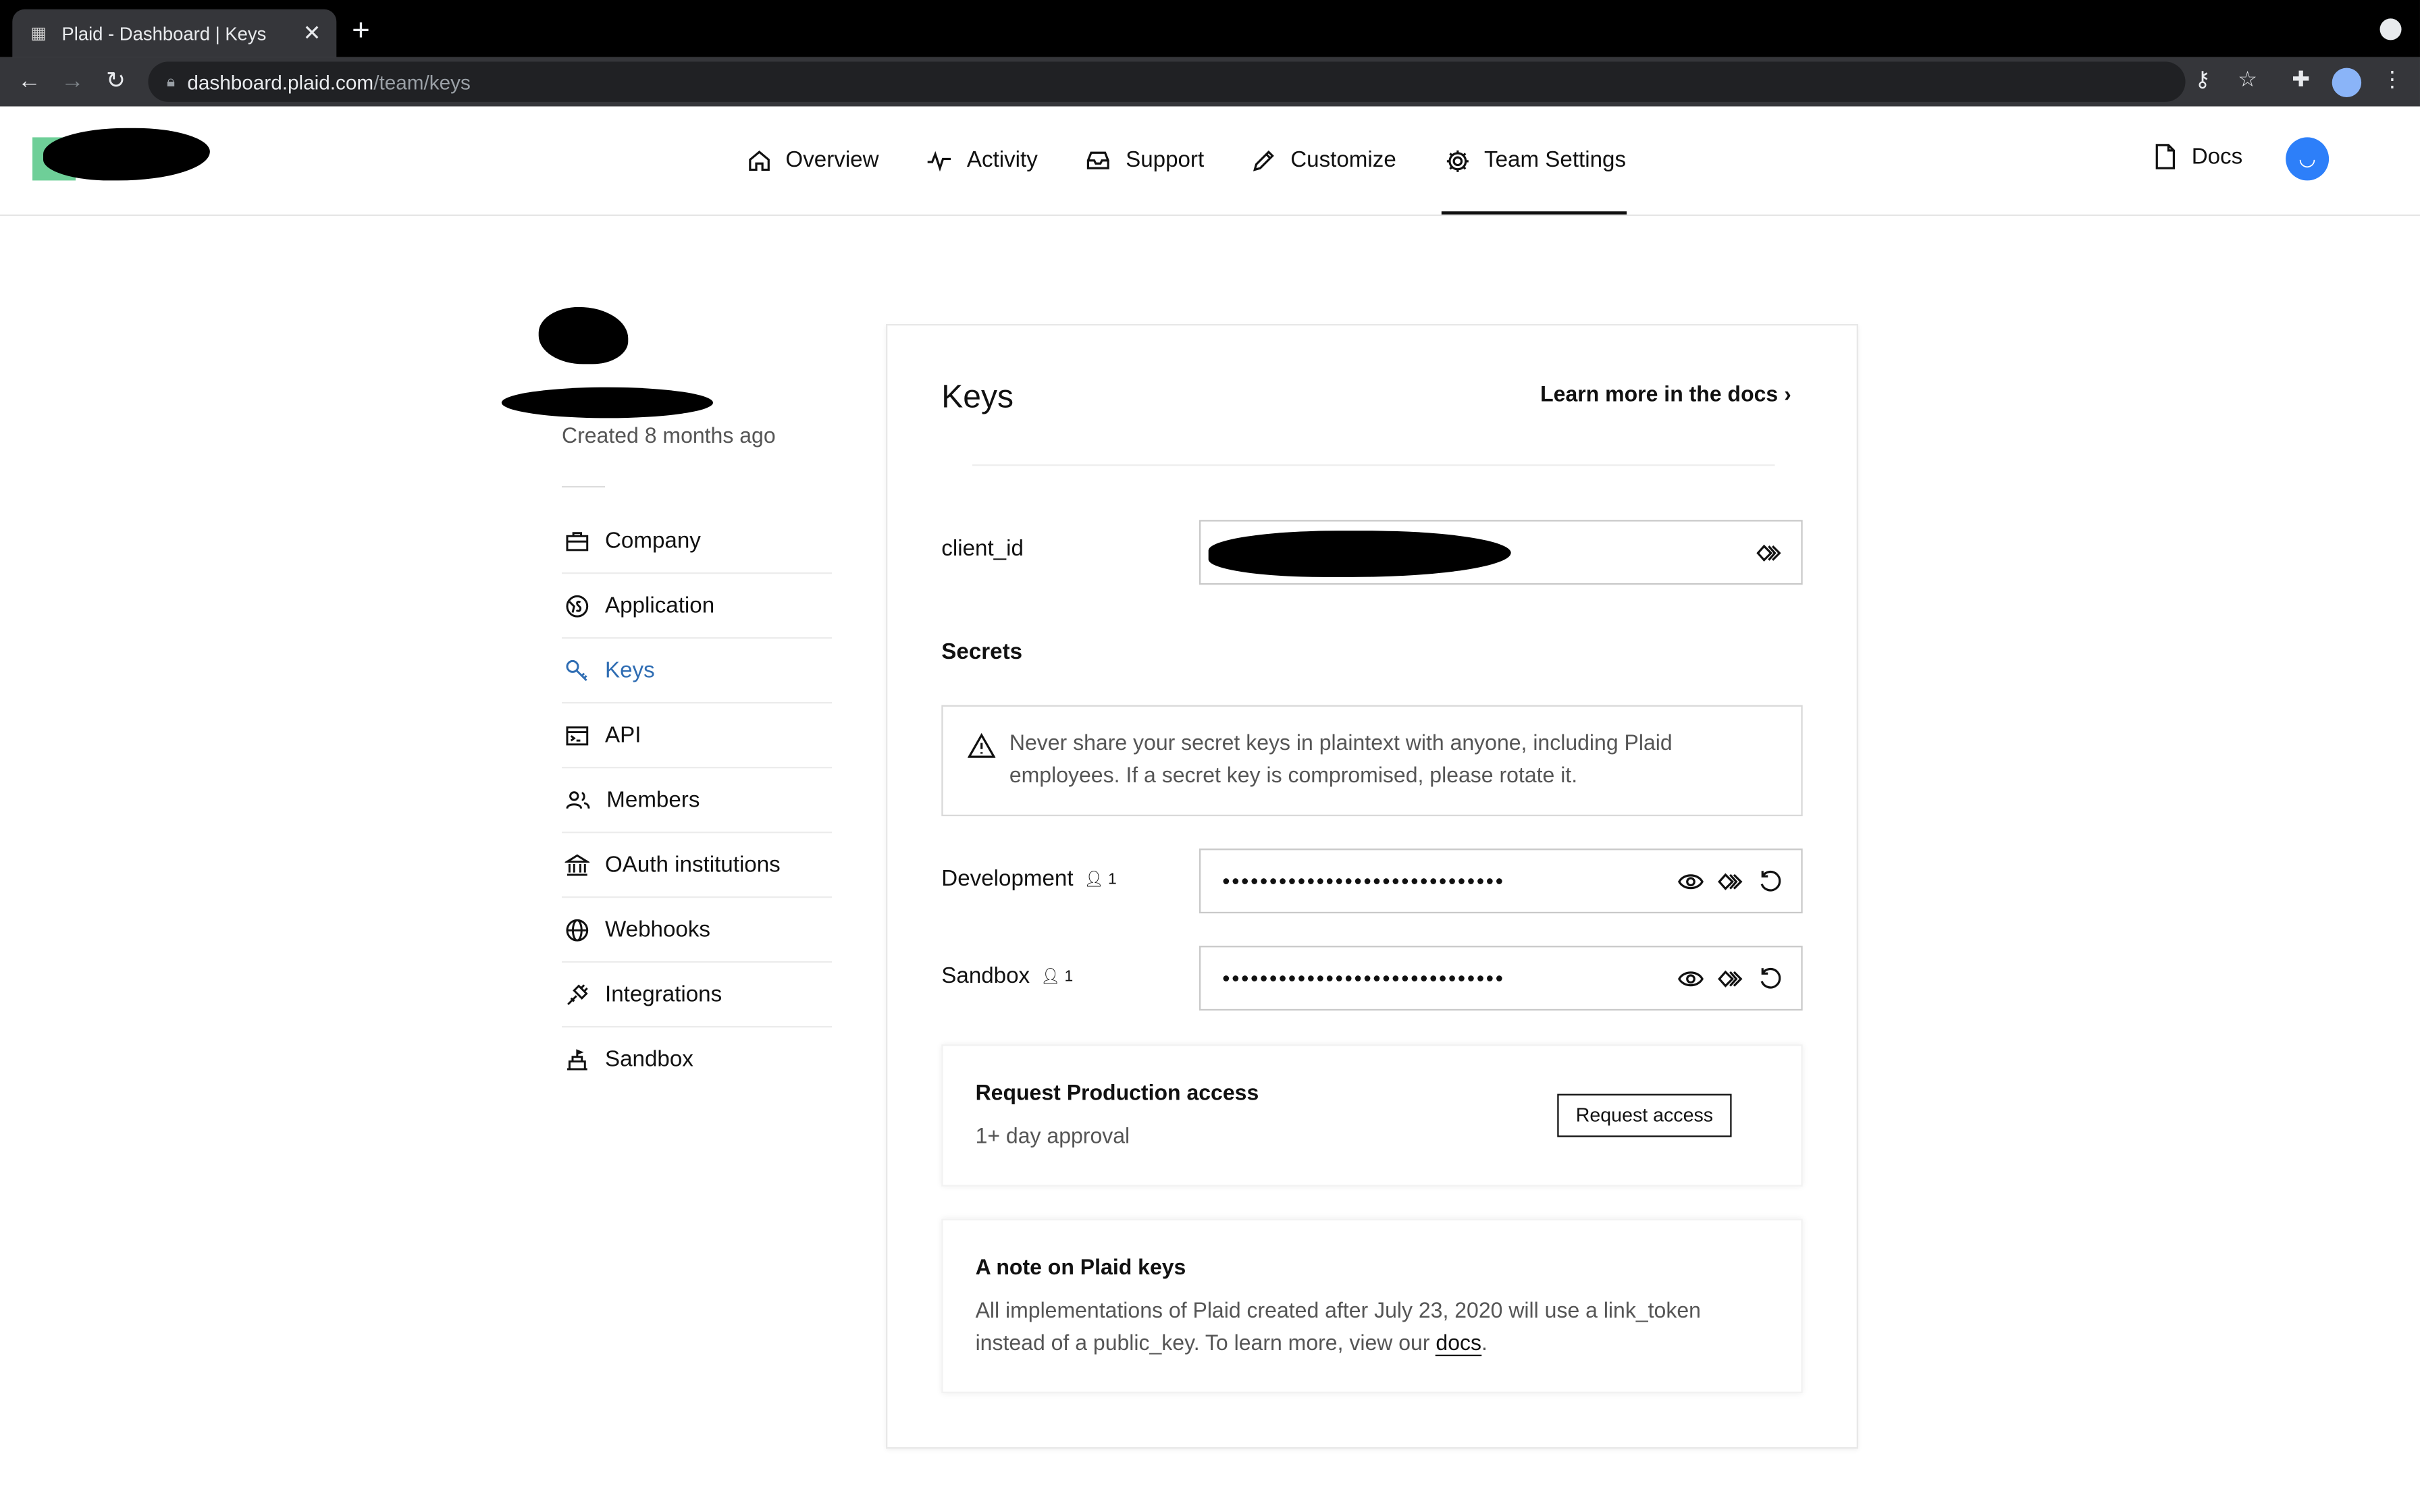 This screenshot has height=1512, width=2420. What do you see at coordinates (668, 435) in the screenshot?
I see `team-created-date: Created 8 months ago` at bounding box center [668, 435].